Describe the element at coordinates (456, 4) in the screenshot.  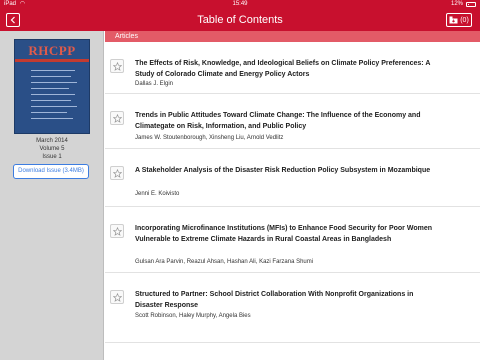
I see `battery-percent: 12%` at that location.